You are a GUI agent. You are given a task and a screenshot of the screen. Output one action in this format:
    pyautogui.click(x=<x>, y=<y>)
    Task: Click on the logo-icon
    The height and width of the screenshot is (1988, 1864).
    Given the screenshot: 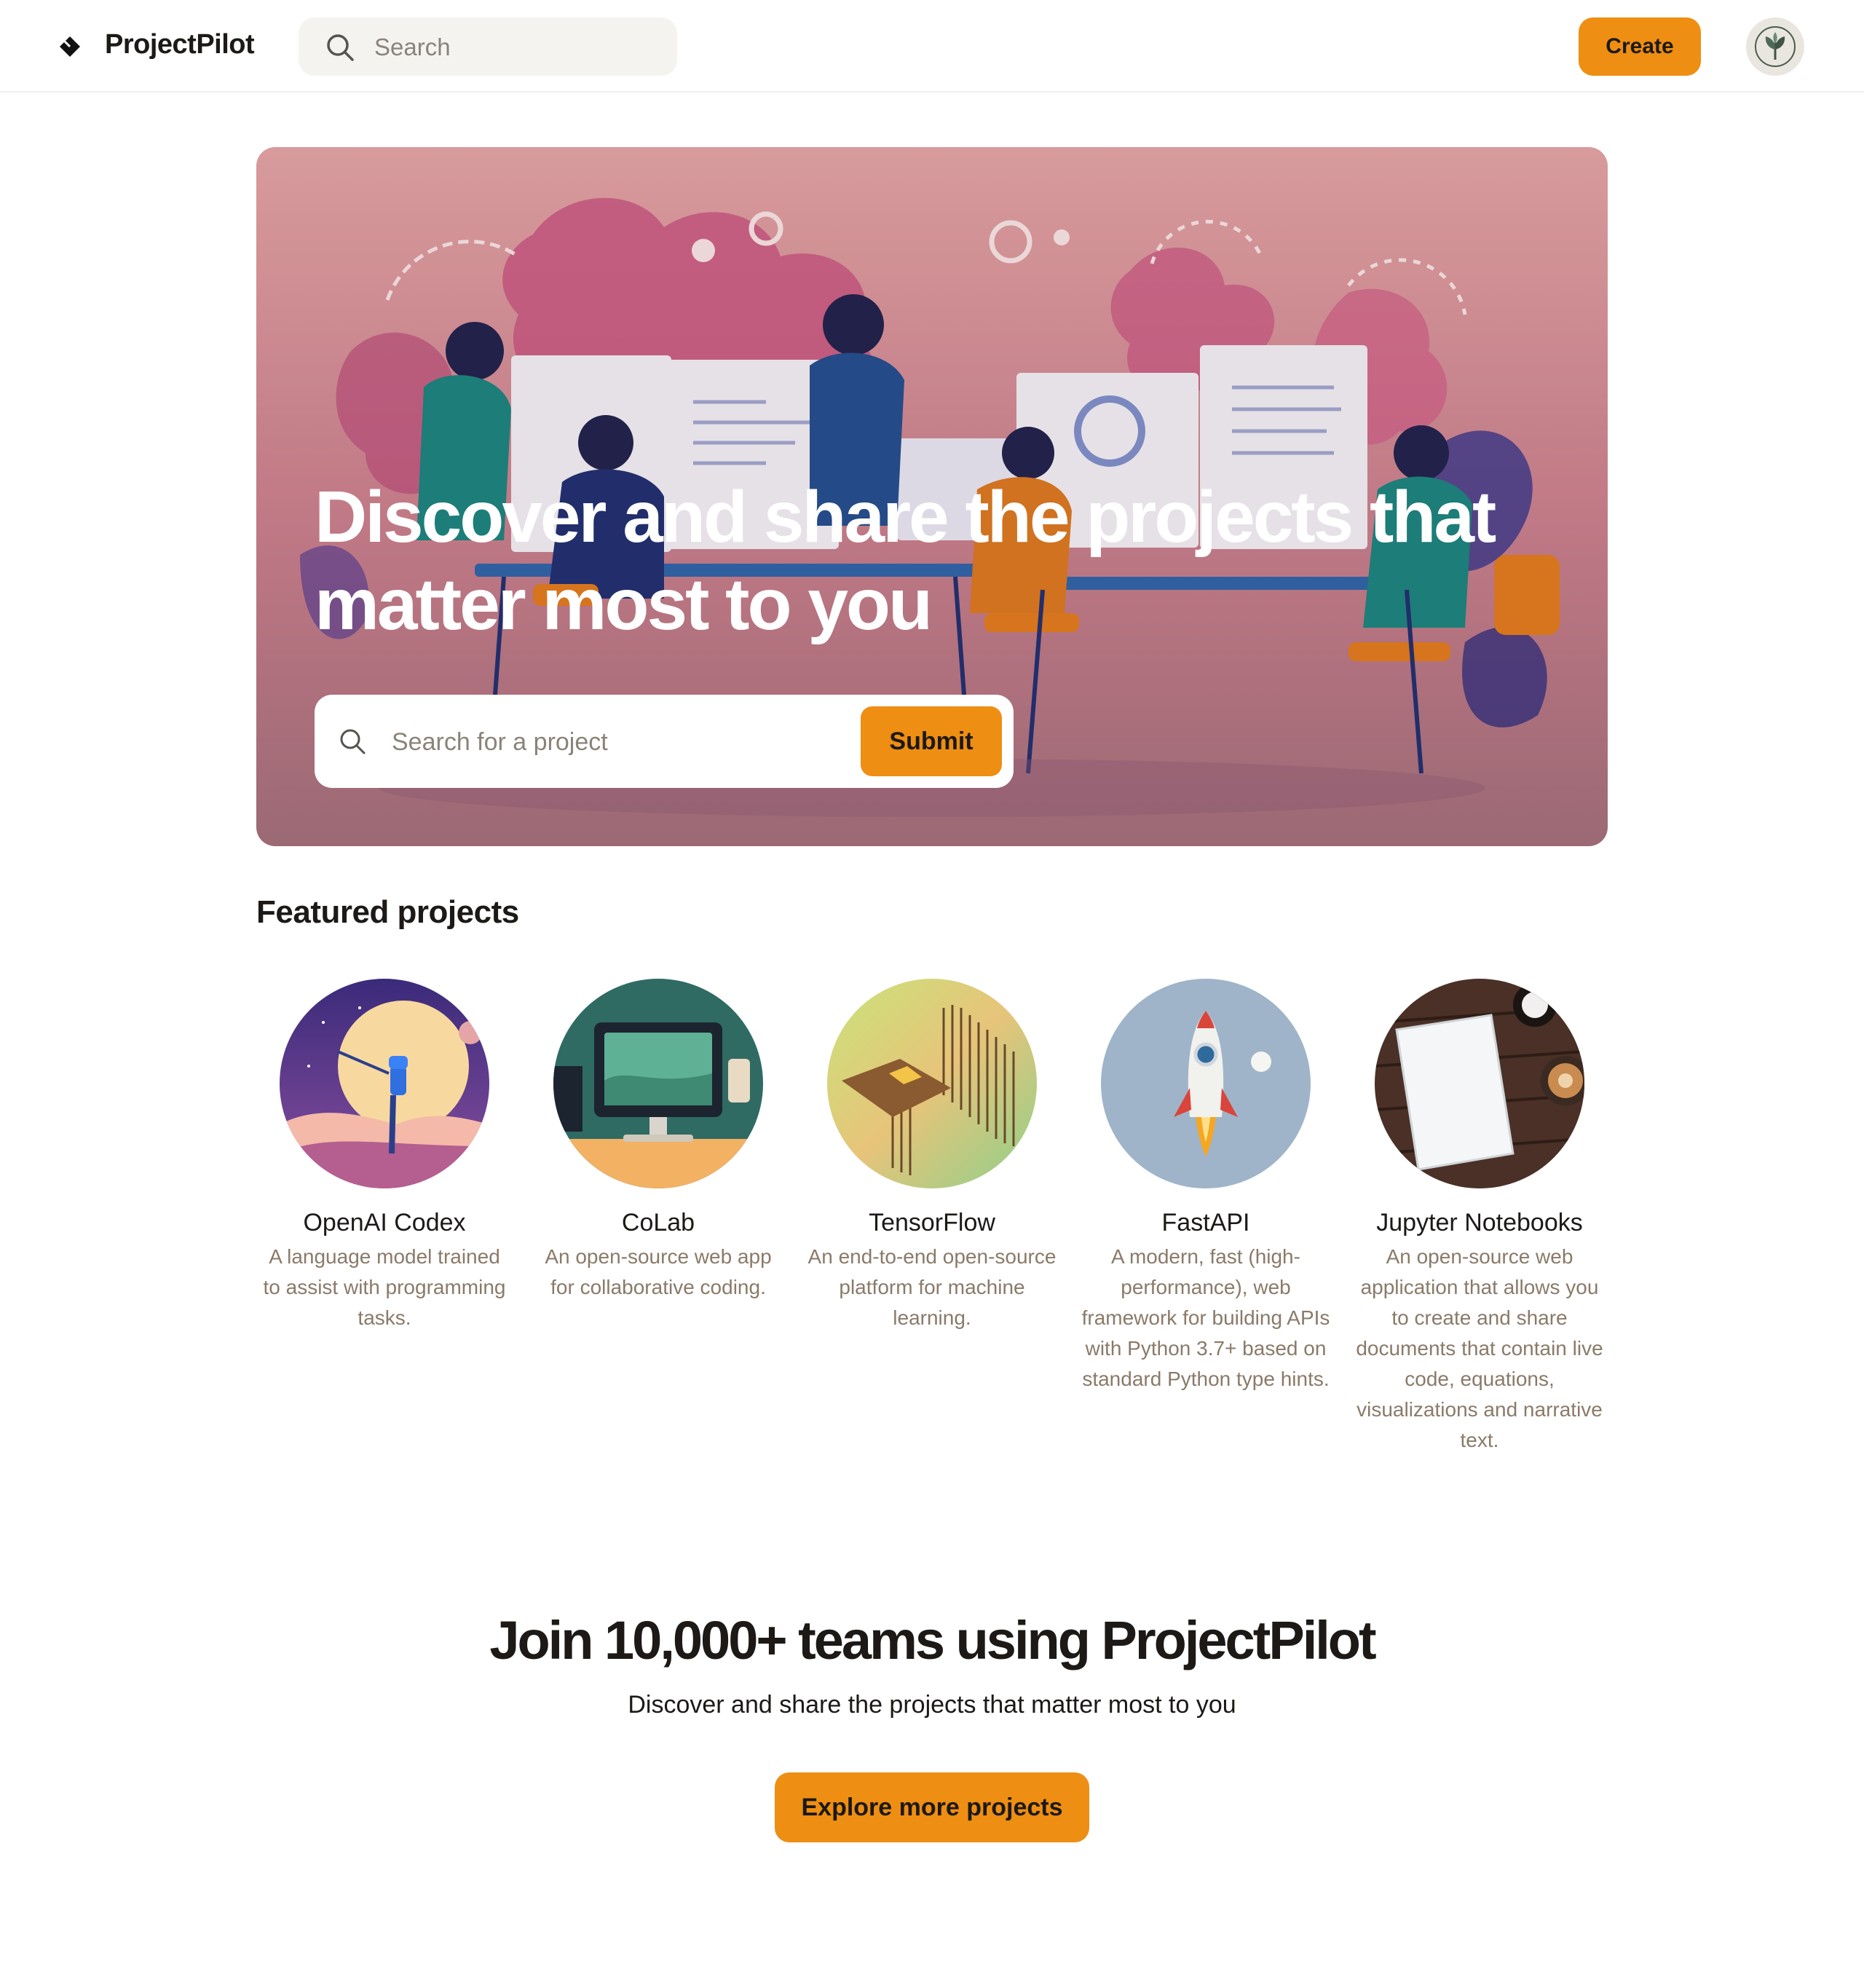 What is the action you would take?
    pyautogui.click(x=70, y=46)
    